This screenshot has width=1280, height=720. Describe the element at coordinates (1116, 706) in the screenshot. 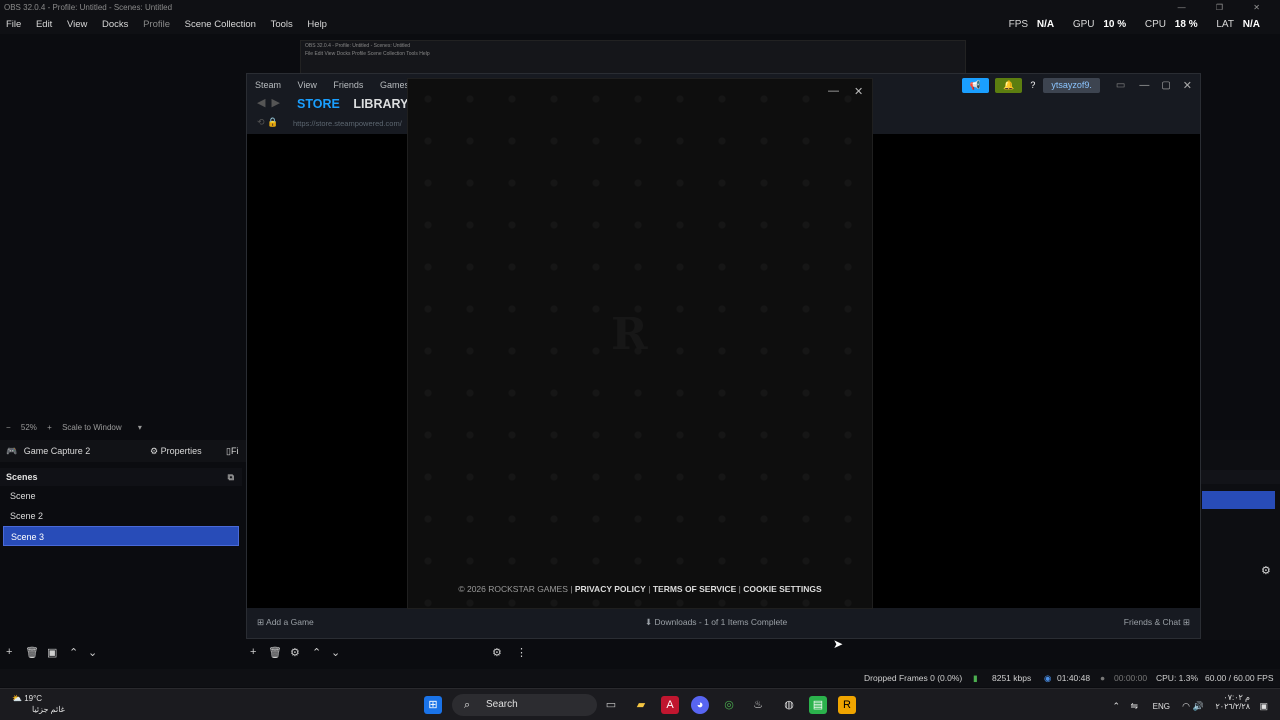

I see `chevron-up-icon: ⌃` at that location.